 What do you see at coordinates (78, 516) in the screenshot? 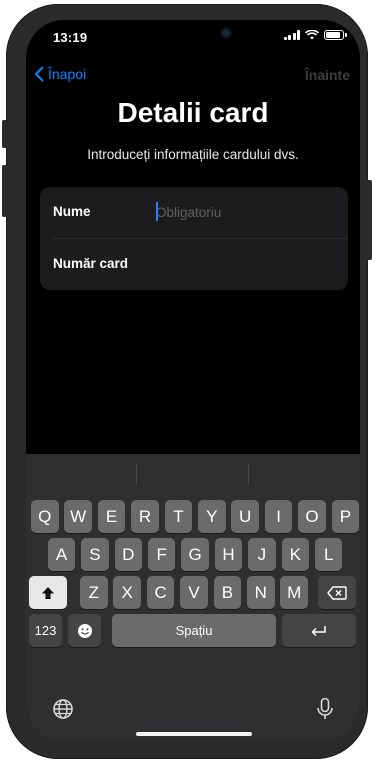
I see `key-w: W` at bounding box center [78, 516].